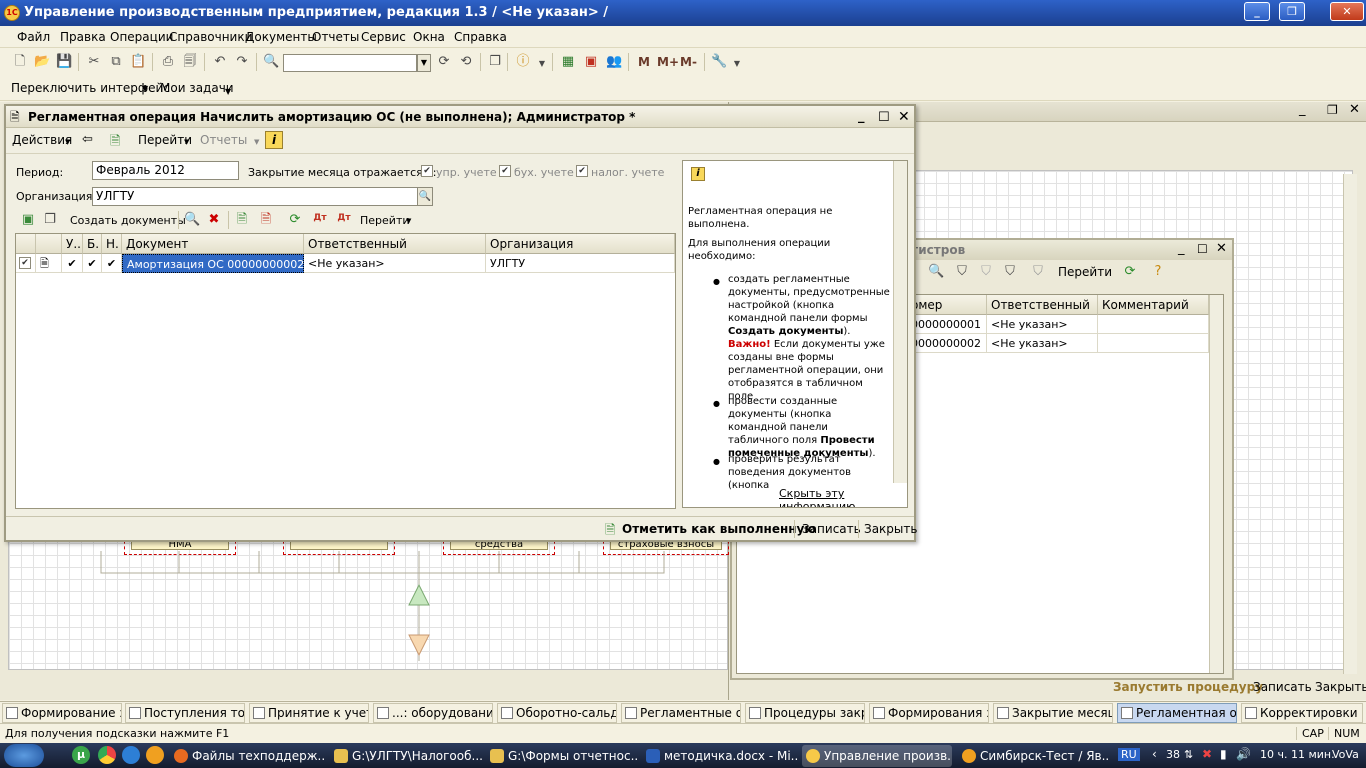 Image resolution: width=1366 pixels, height=768 pixels. I want to click on regwin-minimize-button: _, so click(1181, 248).